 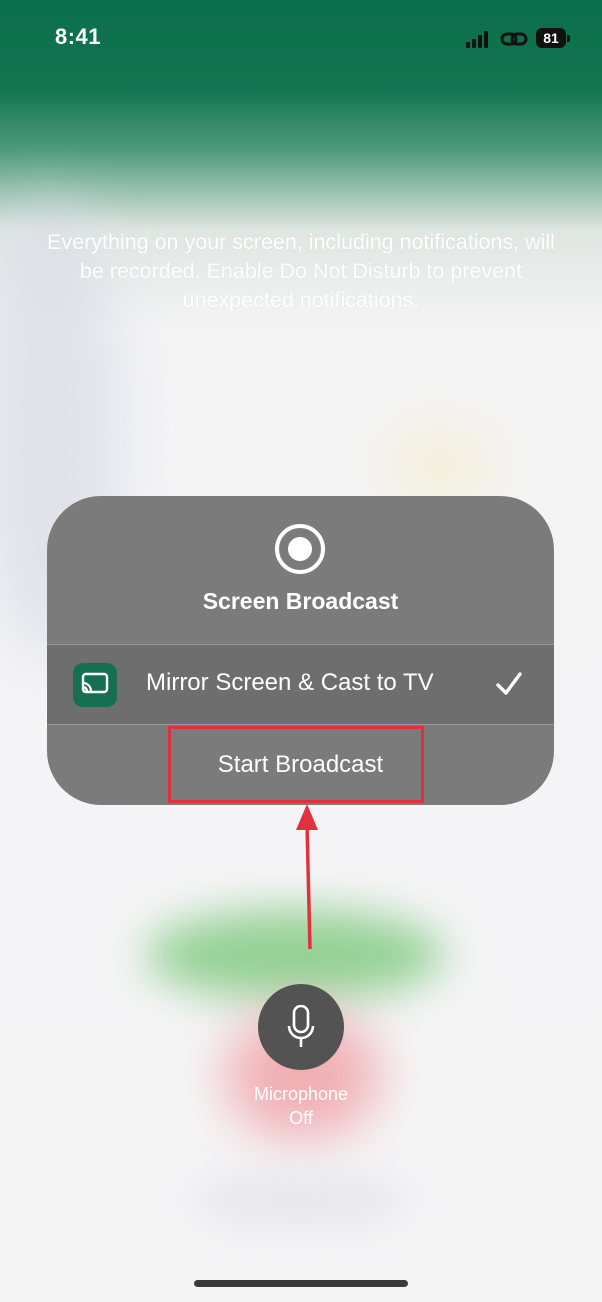 What do you see at coordinates (300, 601) in the screenshot?
I see `sheet-title: Screen Broadcast` at bounding box center [300, 601].